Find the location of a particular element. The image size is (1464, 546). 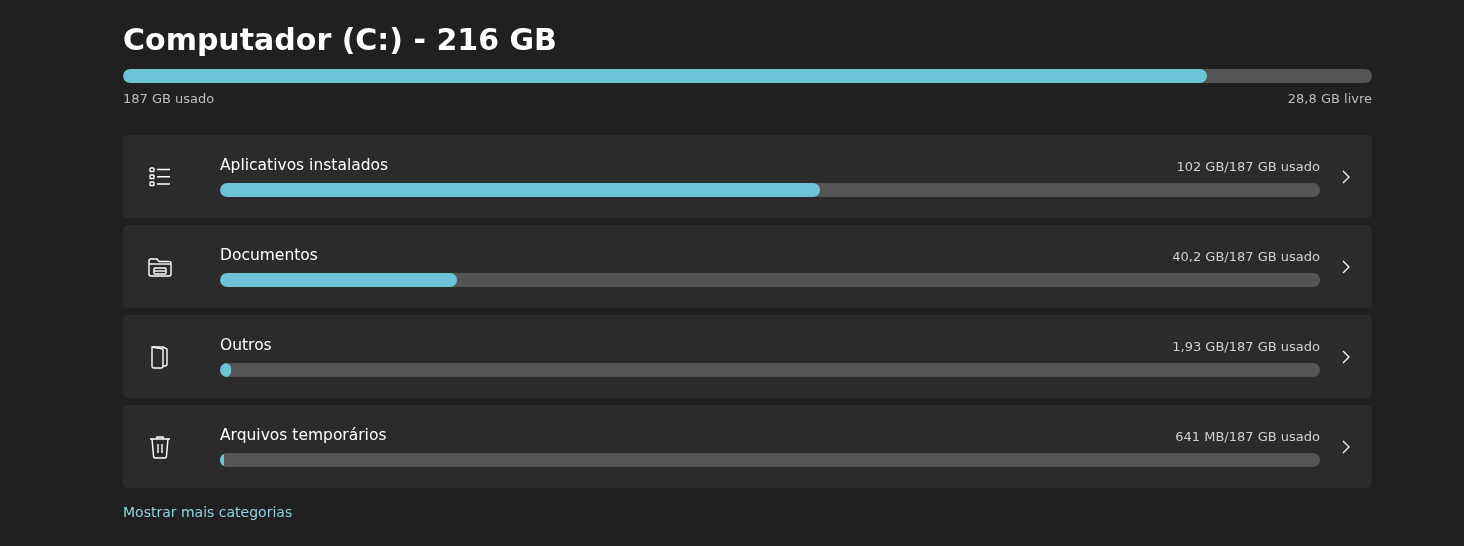

used-space: 187 GB usado is located at coordinates (169, 98).